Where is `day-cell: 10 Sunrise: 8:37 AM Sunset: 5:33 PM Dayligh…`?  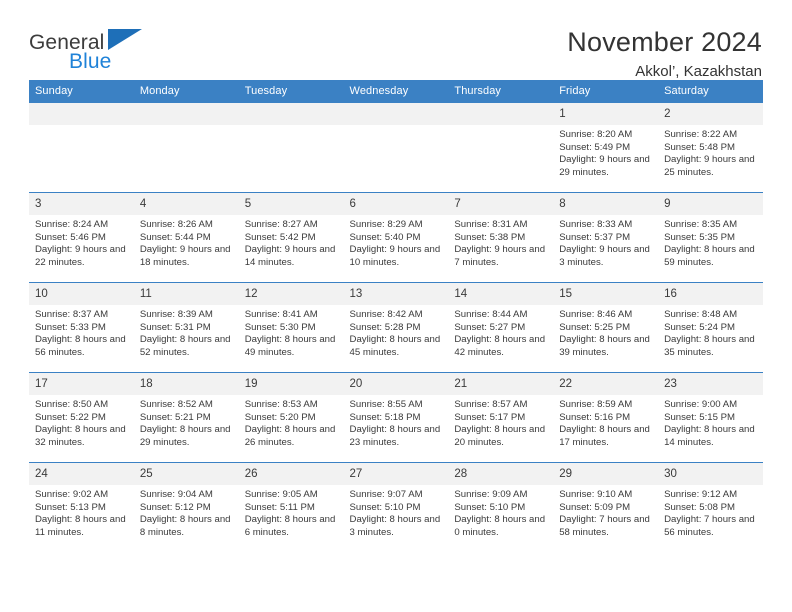 day-cell: 10 Sunrise: 8:37 AM Sunset: 5:33 PM Dayligh… is located at coordinates (81, 327).